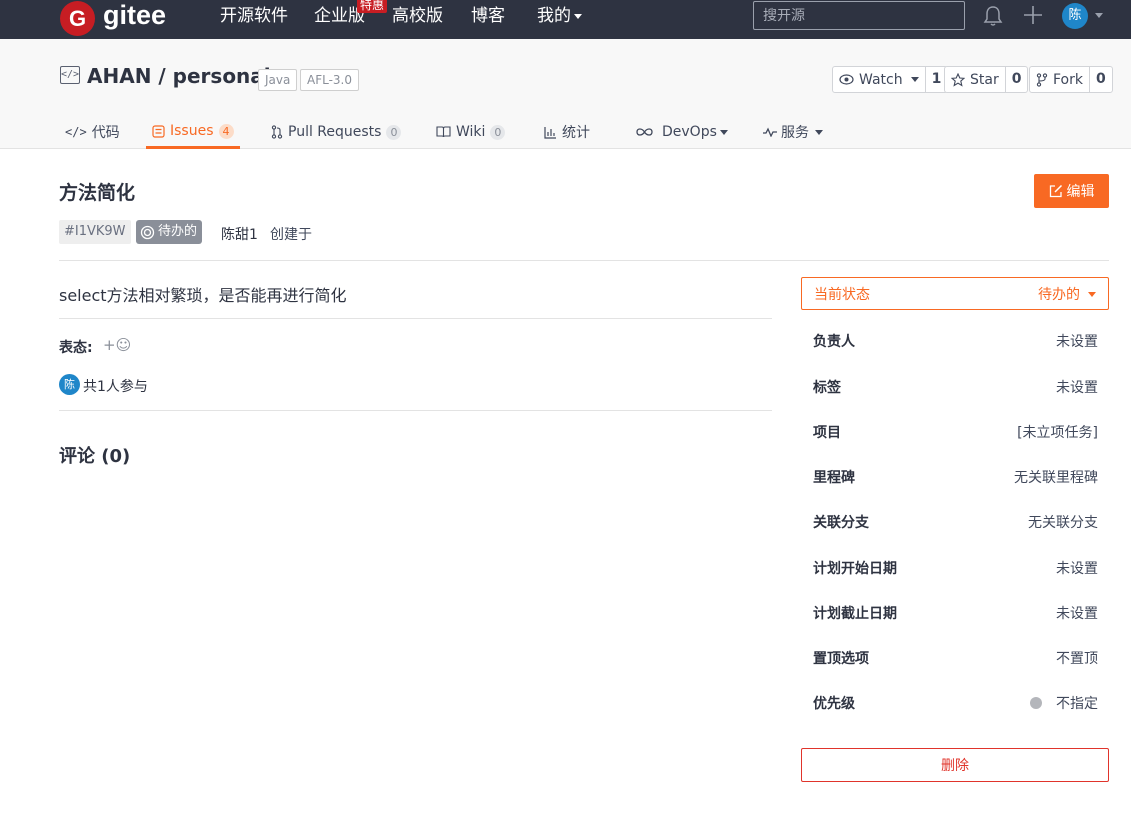  I want to click on brand-name: gitee, so click(134, 16).